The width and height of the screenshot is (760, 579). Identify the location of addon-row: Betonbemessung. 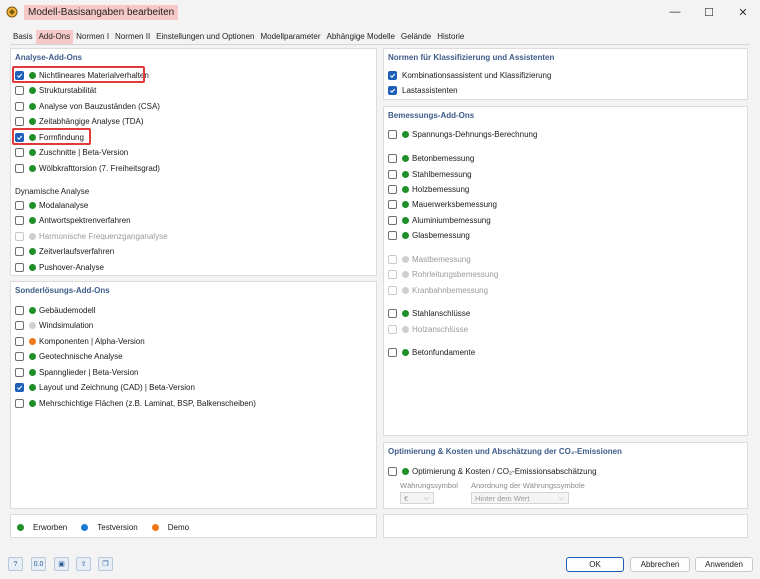
(431, 158).